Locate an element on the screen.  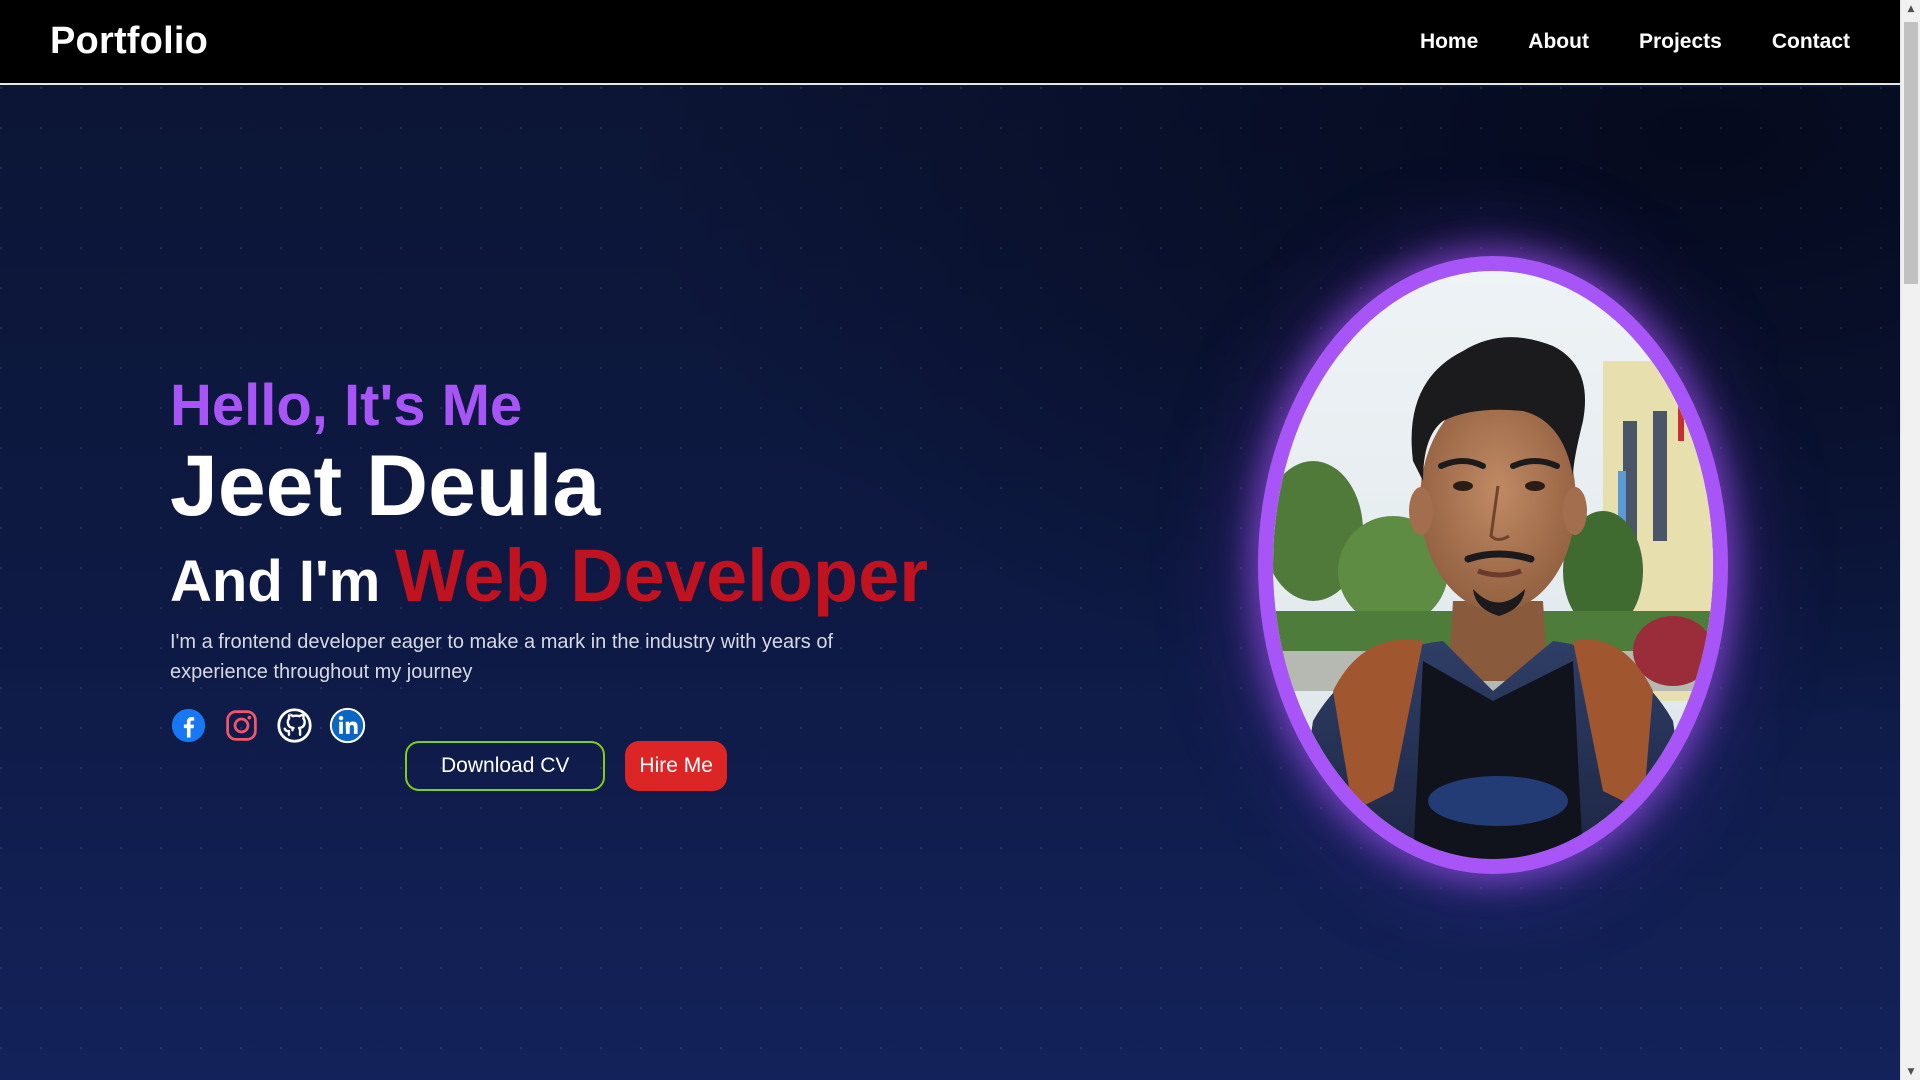
nav-link-projects: Projects is located at coordinates (1680, 42).